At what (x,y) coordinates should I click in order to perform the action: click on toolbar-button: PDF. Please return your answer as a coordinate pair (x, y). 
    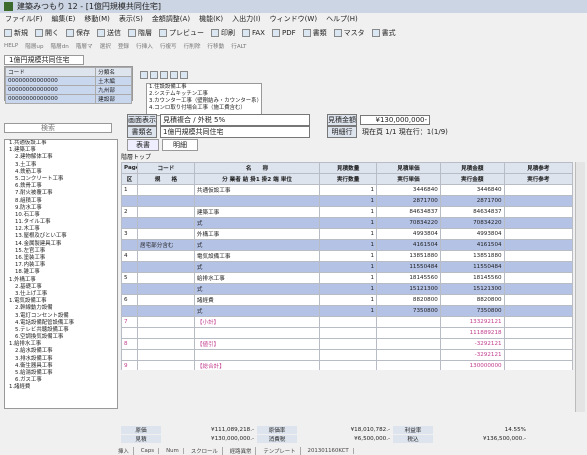
    Looking at the image, I should click on (284, 32).